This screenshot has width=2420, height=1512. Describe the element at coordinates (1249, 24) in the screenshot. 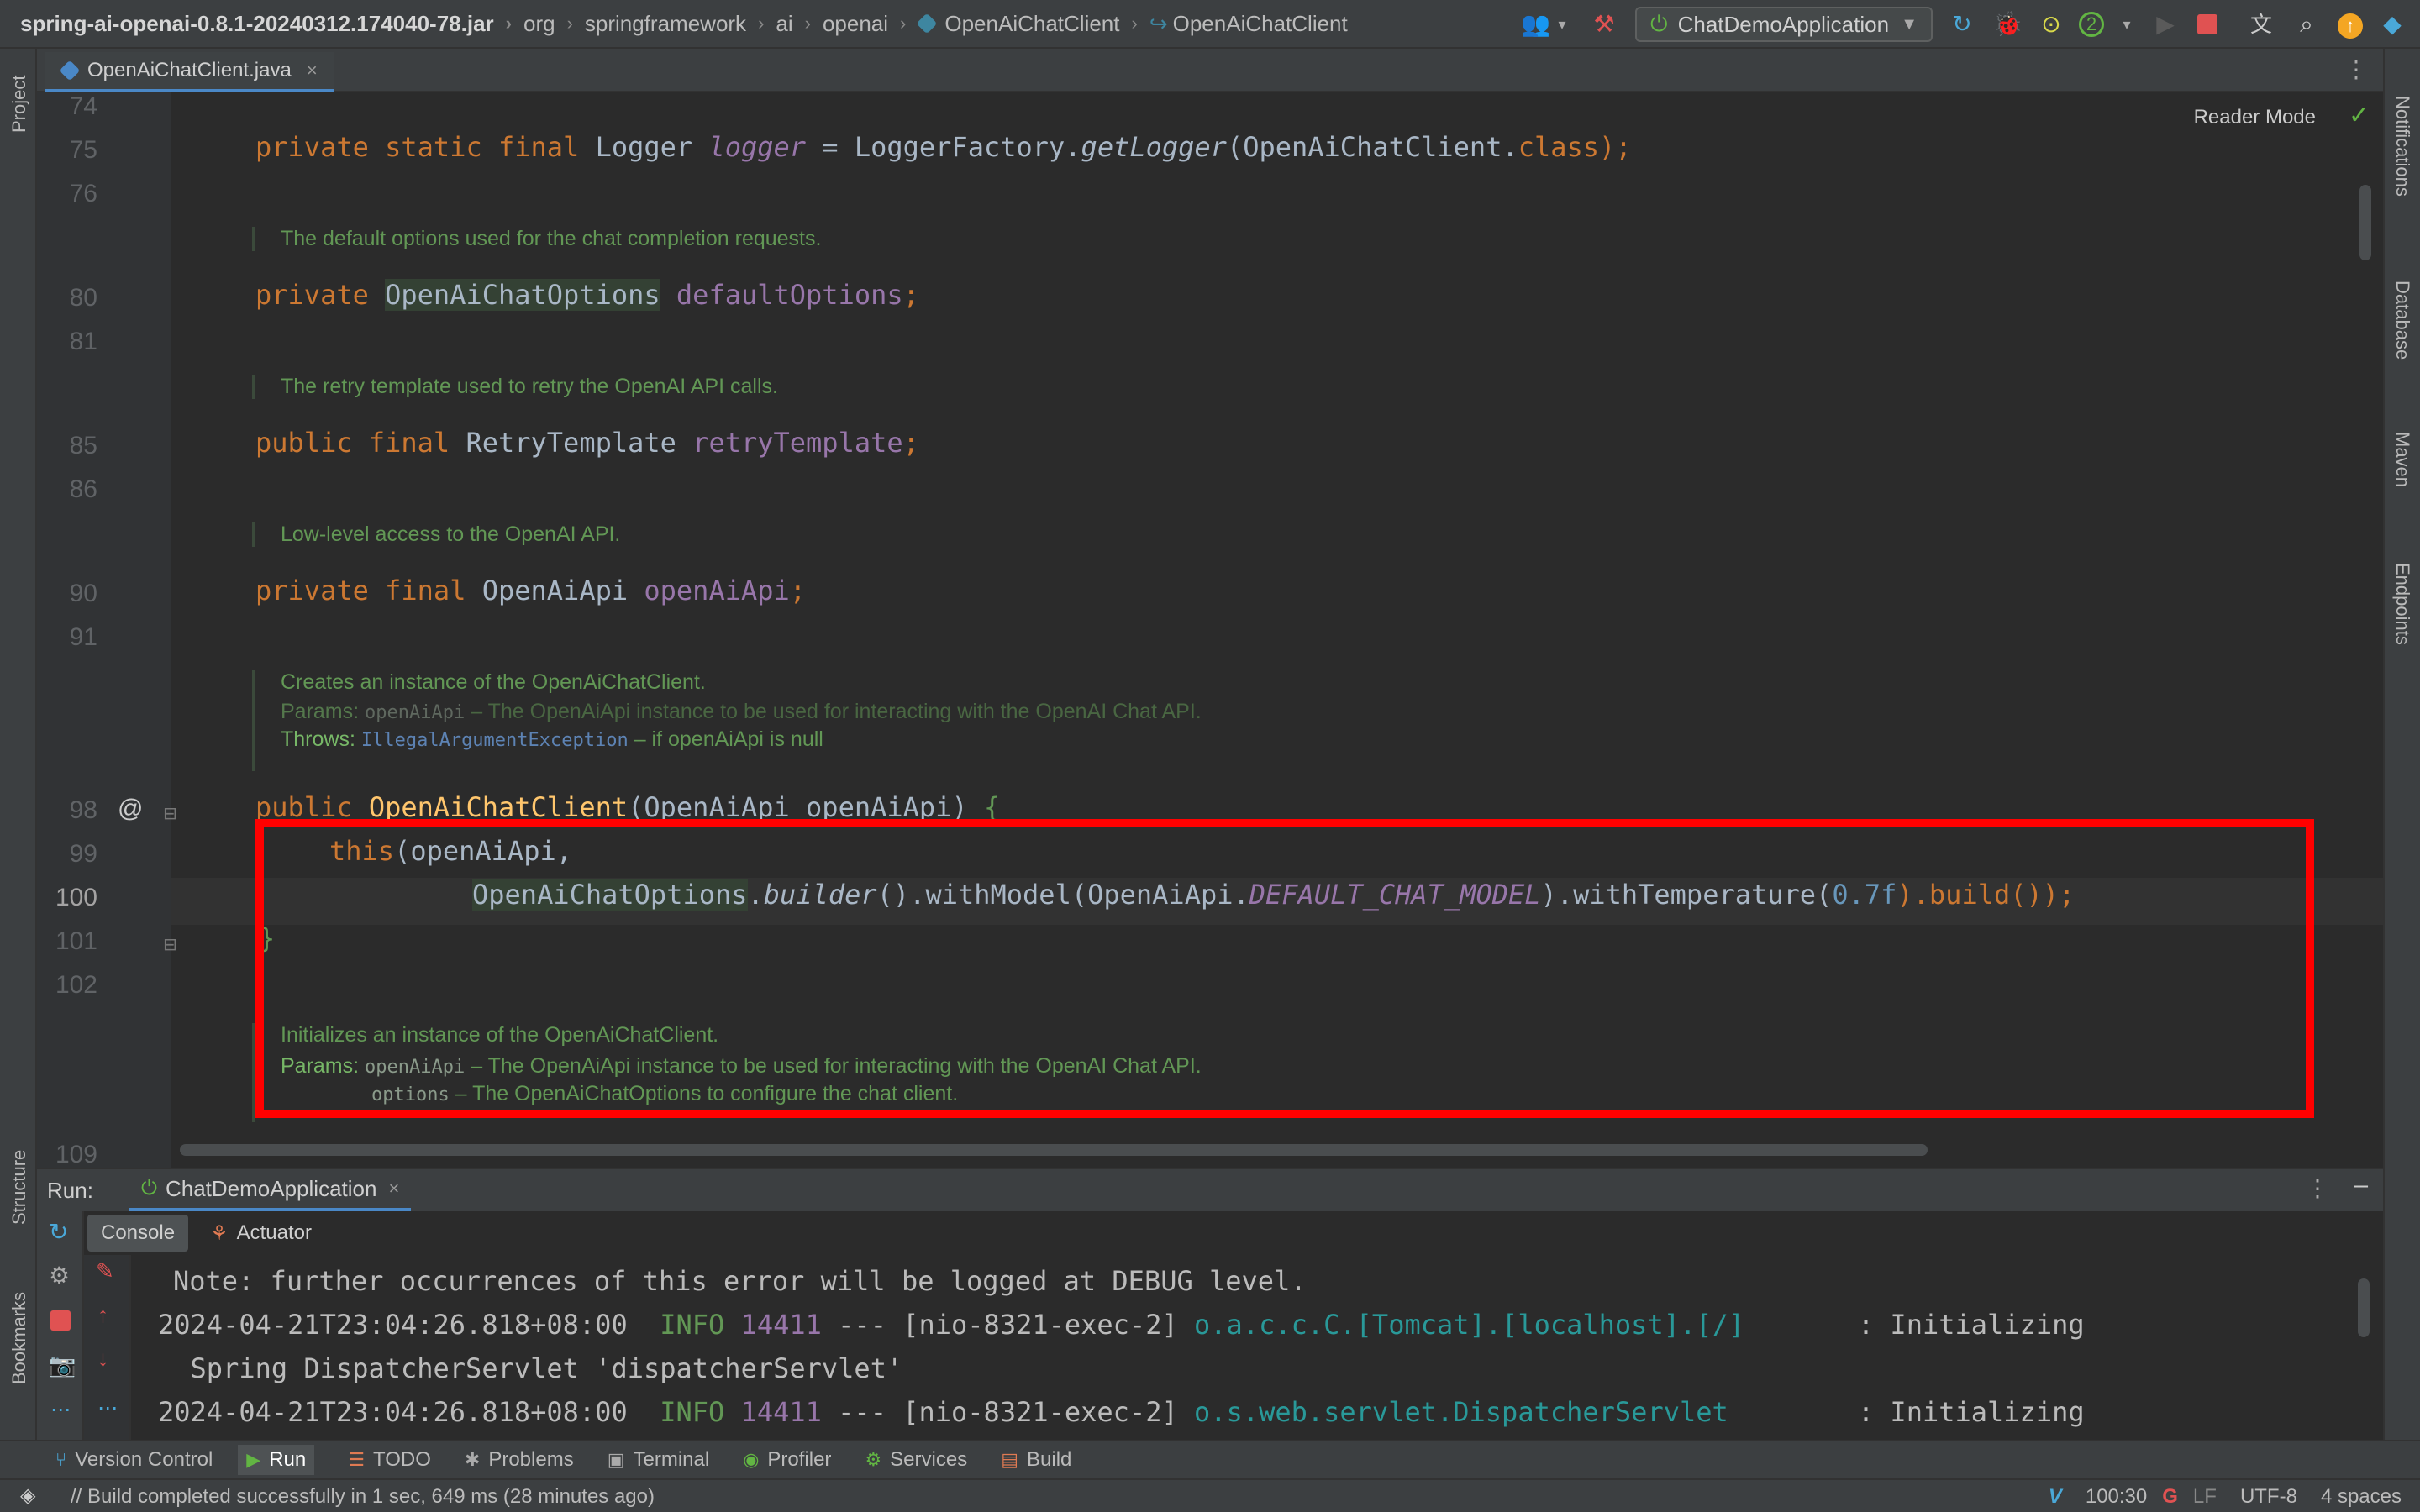

I see `breadcrumb-constructor: ↪ OpenAiChatClient` at that location.